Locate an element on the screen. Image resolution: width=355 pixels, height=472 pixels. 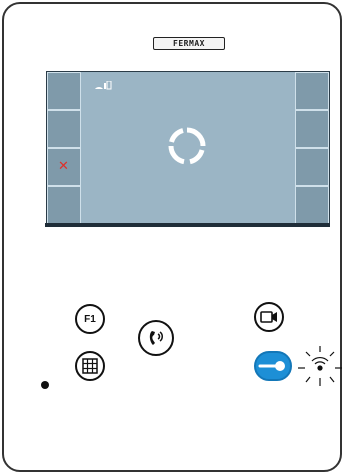
menu-button is located at coordinates (90, 366).